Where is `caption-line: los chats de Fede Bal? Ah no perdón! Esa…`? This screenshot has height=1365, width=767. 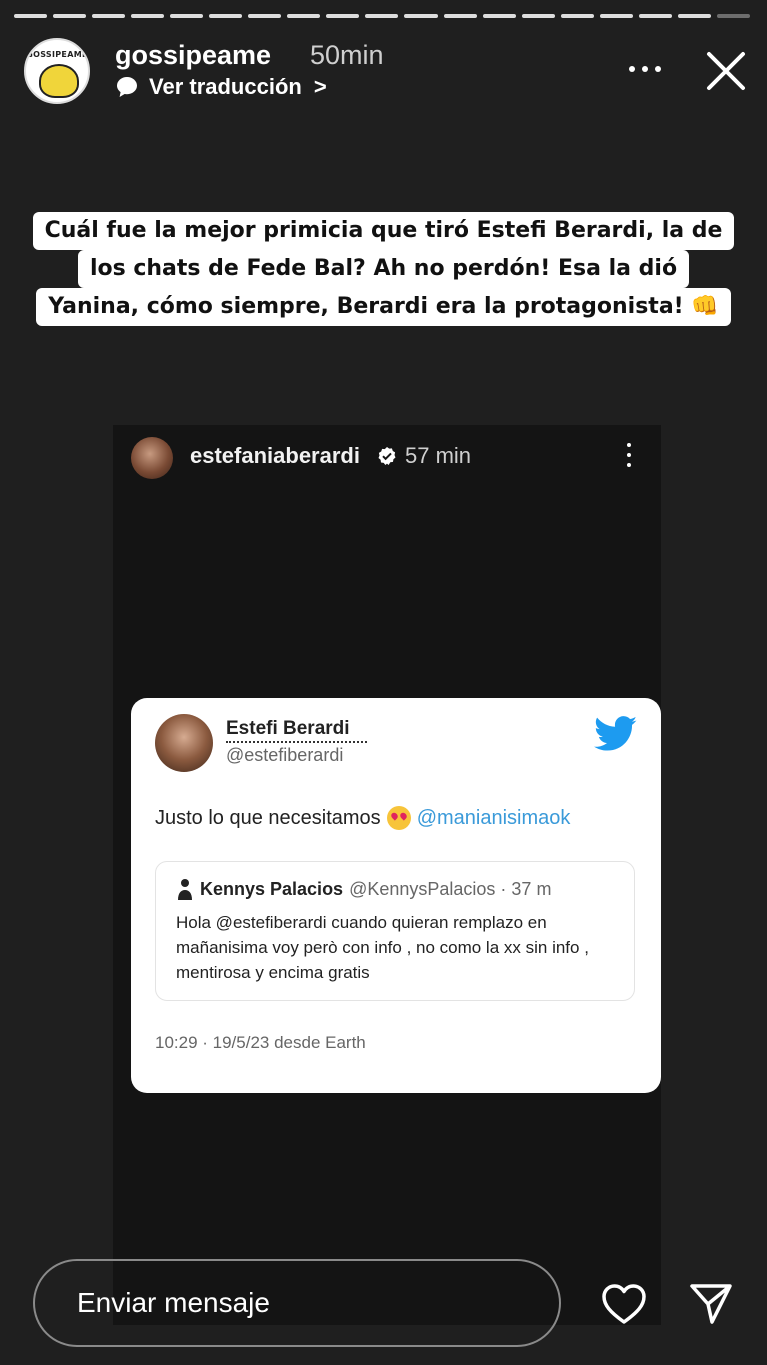
caption-line: los chats de Fede Bal? Ah no perdón! Esa… is located at coordinates (383, 269).